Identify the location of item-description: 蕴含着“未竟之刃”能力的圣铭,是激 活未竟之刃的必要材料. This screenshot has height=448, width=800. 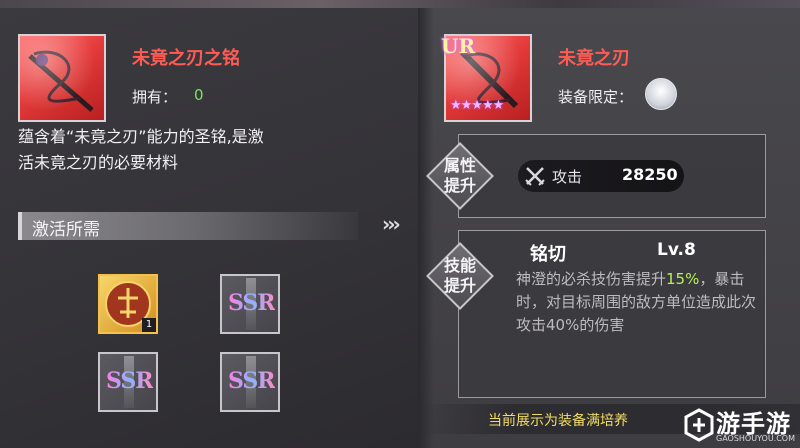
(188, 150).